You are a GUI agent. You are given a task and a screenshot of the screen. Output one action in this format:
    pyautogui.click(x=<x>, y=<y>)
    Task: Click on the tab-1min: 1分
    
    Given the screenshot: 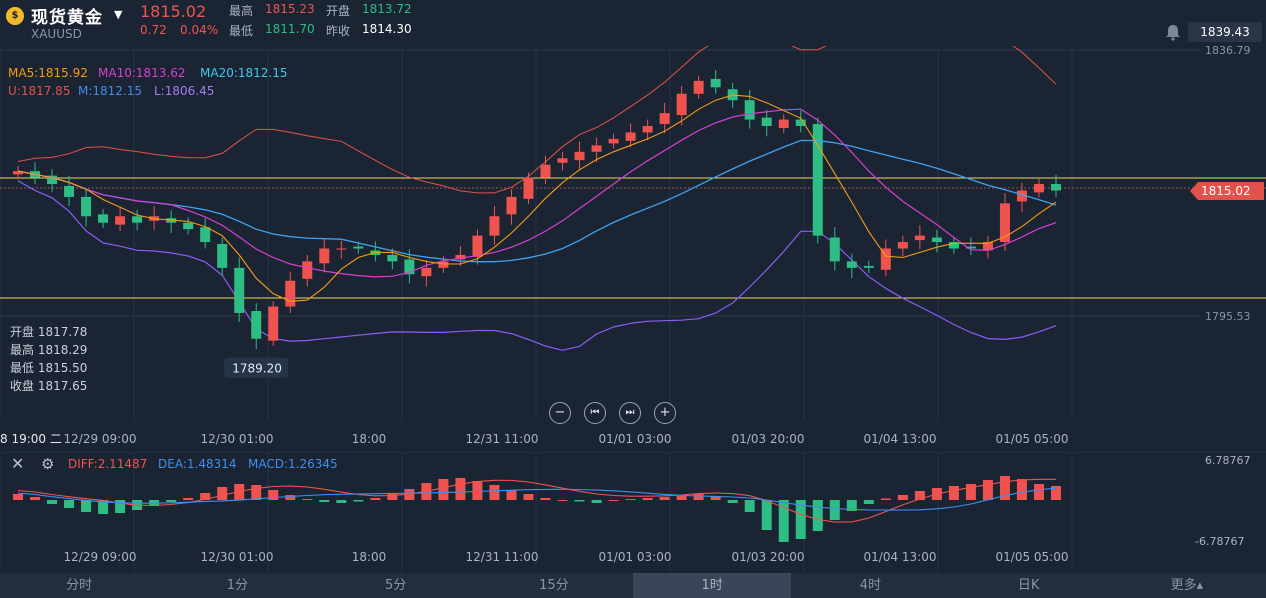 What is the action you would take?
    pyautogui.click(x=237, y=585)
    